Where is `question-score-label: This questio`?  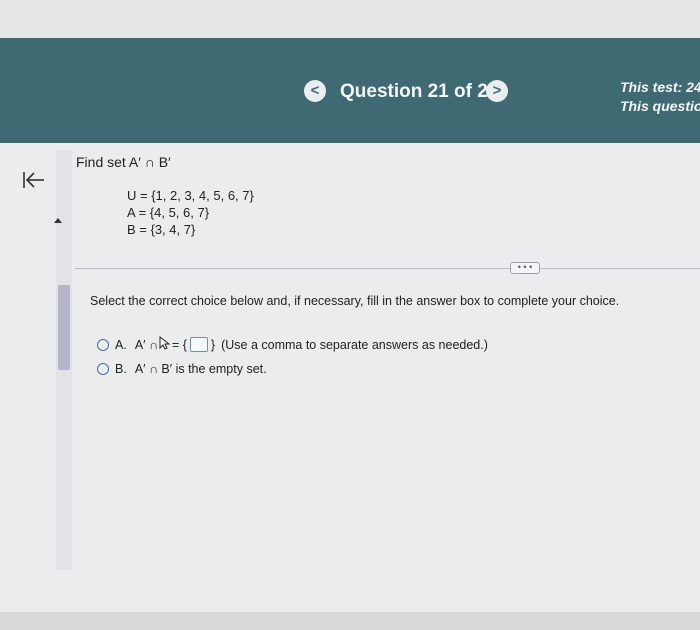 question-score-label: This questio is located at coordinates (660, 106).